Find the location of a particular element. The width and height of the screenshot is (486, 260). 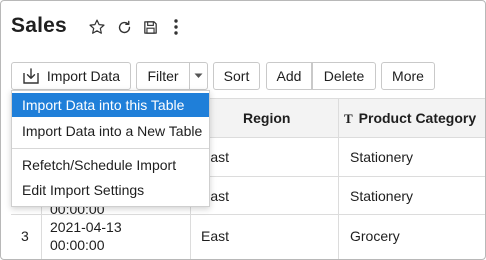

filter-button: Filter is located at coordinates (163, 76).